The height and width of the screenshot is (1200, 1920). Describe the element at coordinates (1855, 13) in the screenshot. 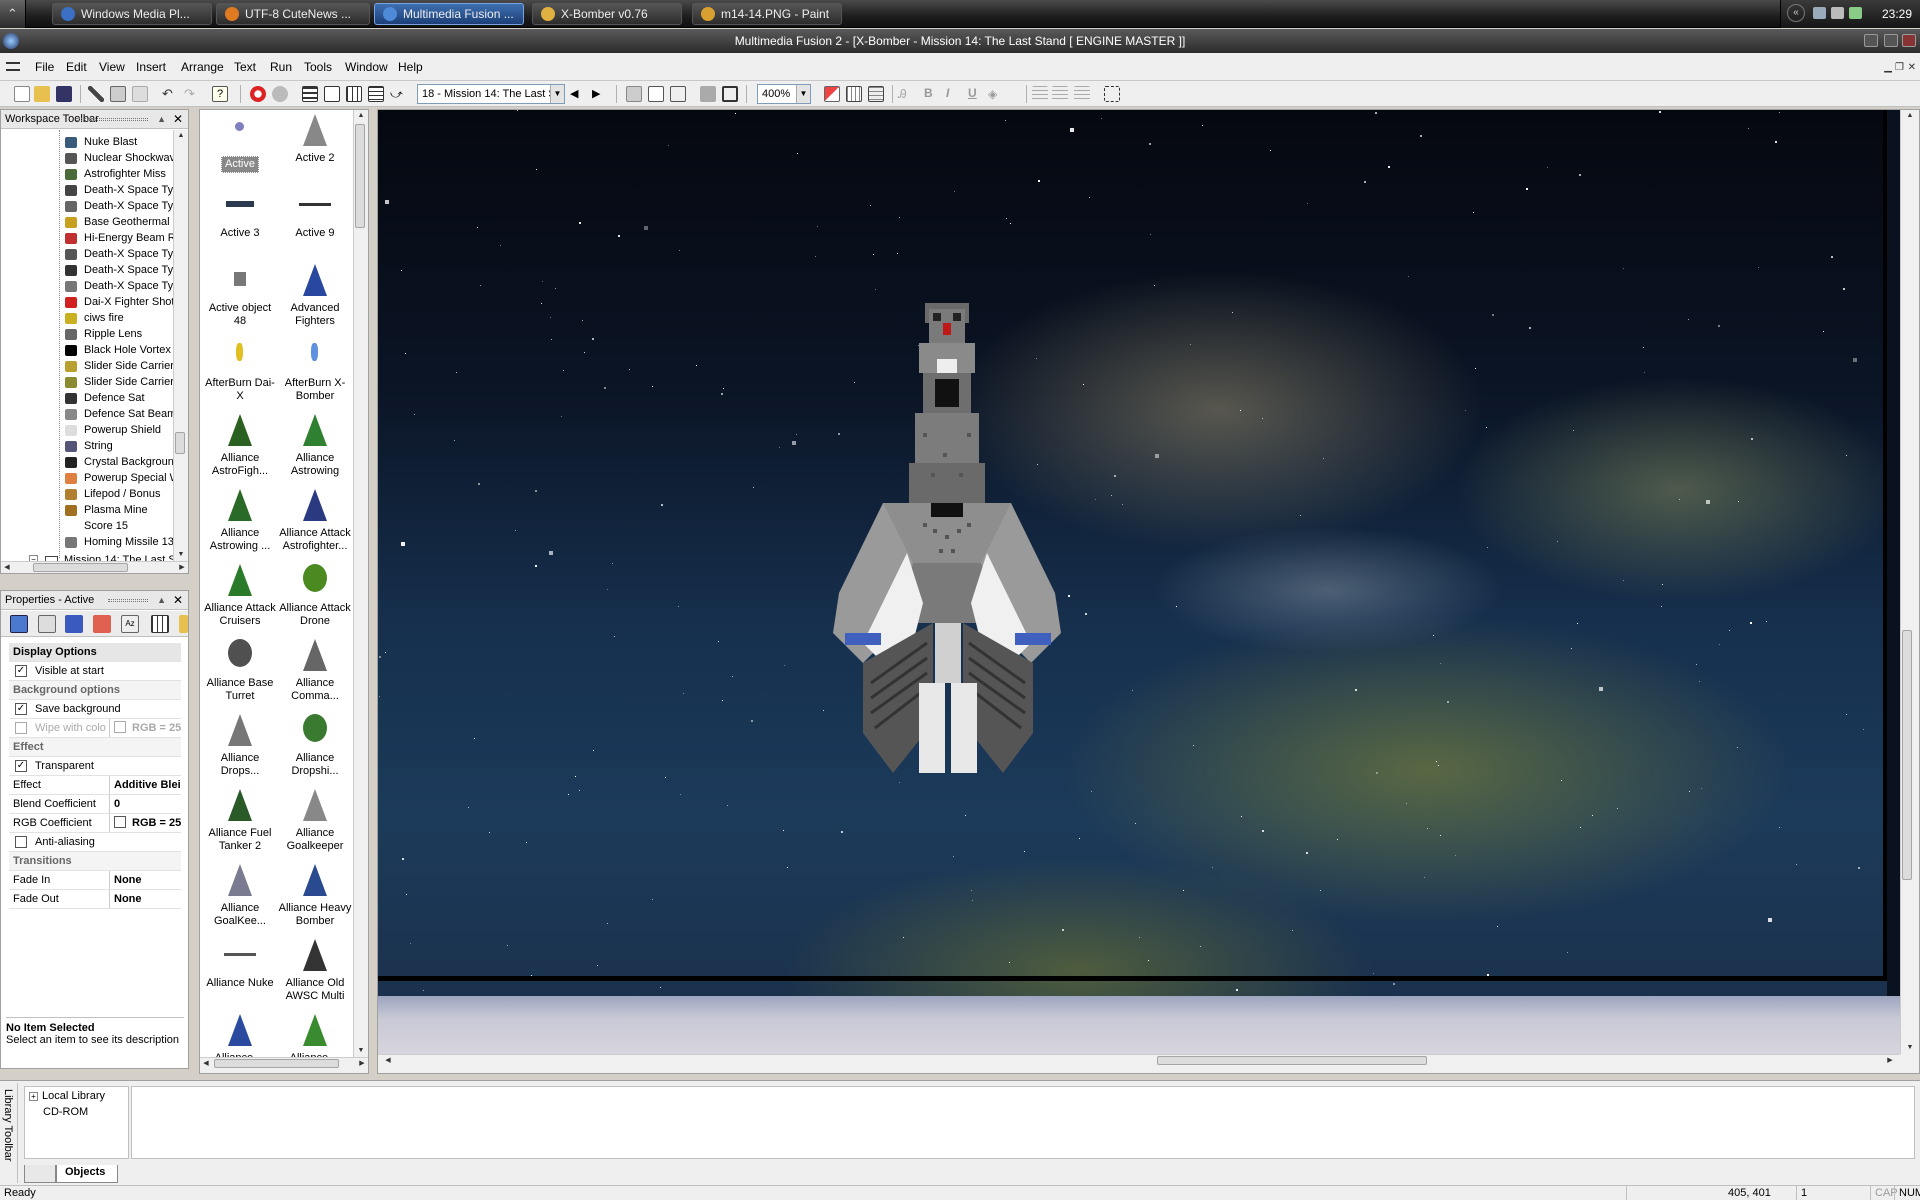

I see `tray-app-icon` at that location.